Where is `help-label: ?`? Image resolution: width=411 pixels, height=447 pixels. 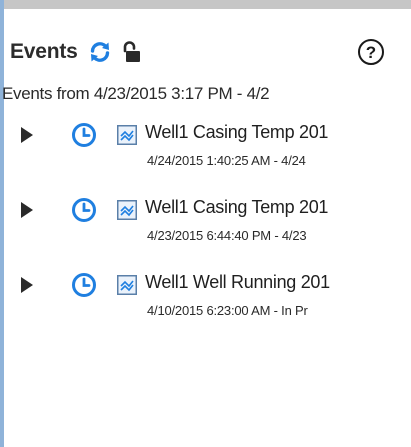
help-label: ? is located at coordinates (371, 52).